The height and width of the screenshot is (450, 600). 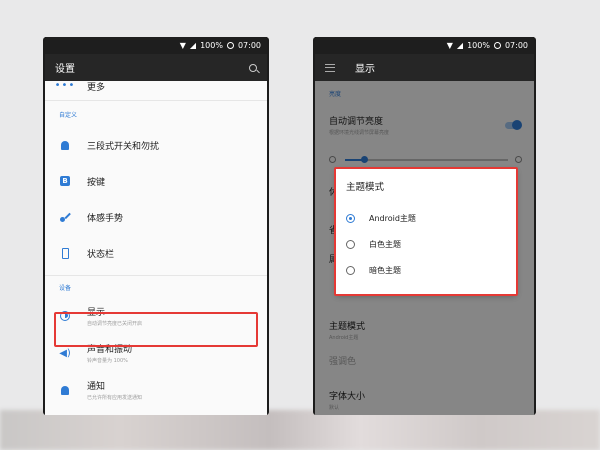 I want to click on list-item-label: 更多, so click(x=96, y=87).